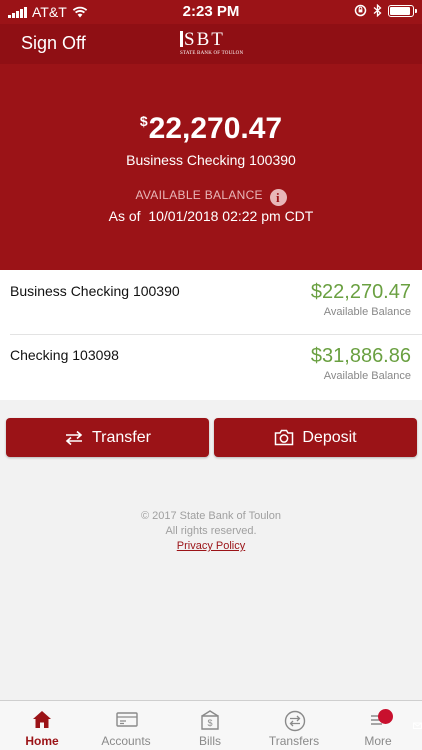  What do you see at coordinates (400, 719) in the screenshot?
I see `message-badge-icon` at bounding box center [400, 719].